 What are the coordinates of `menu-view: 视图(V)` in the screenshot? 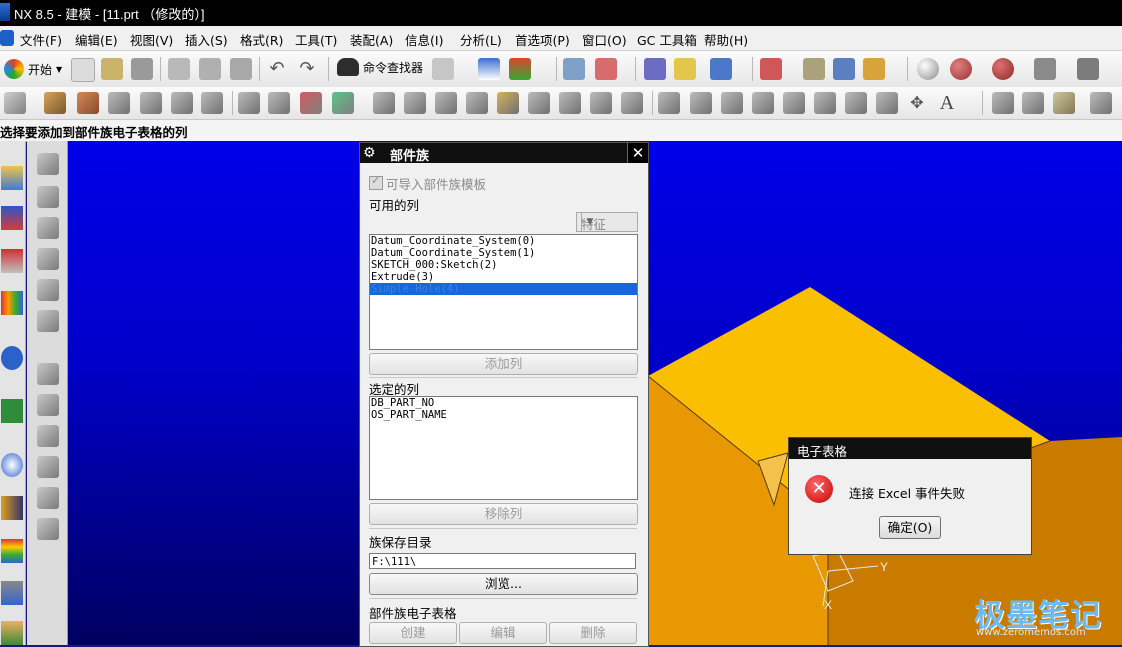 It's located at (151, 39).